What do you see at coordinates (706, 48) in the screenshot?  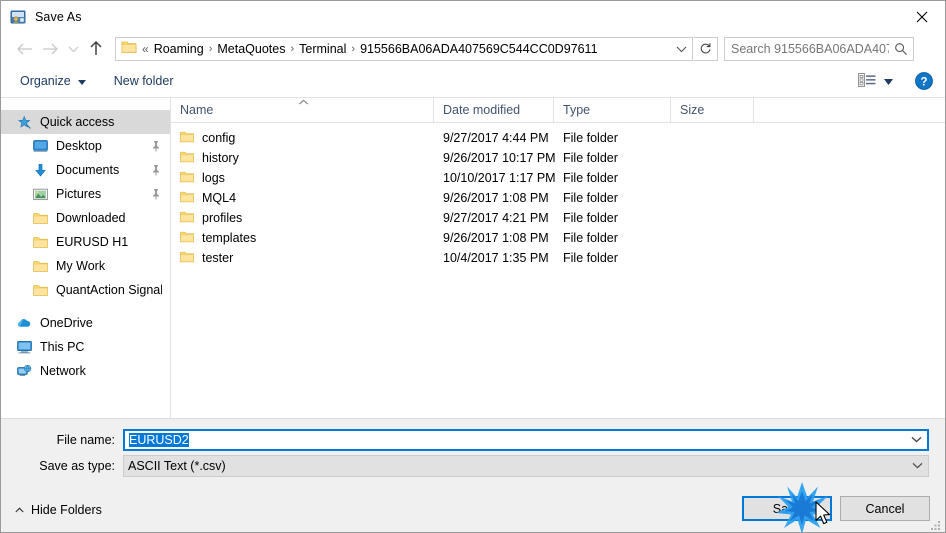 I see `refresh-button` at bounding box center [706, 48].